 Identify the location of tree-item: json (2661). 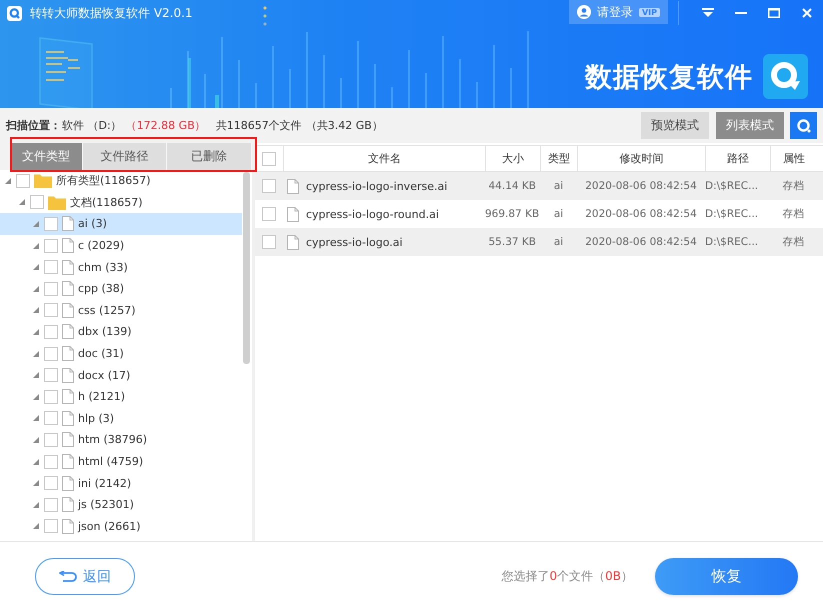
(121, 527).